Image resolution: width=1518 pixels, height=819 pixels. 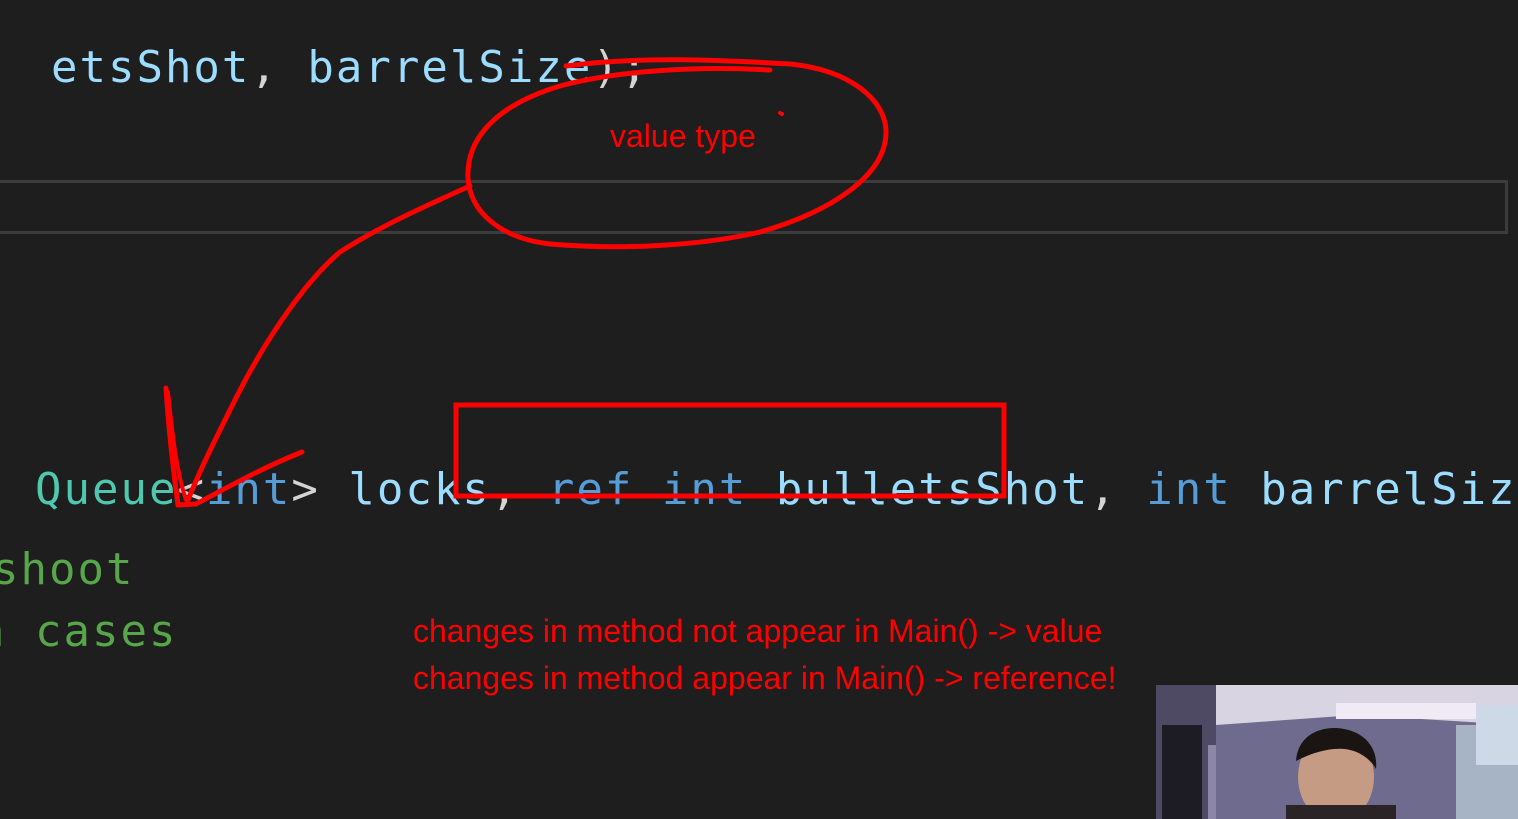 What do you see at coordinates (1389, 489) in the screenshot?
I see `param-barrelsize: barrelSize` at bounding box center [1389, 489].